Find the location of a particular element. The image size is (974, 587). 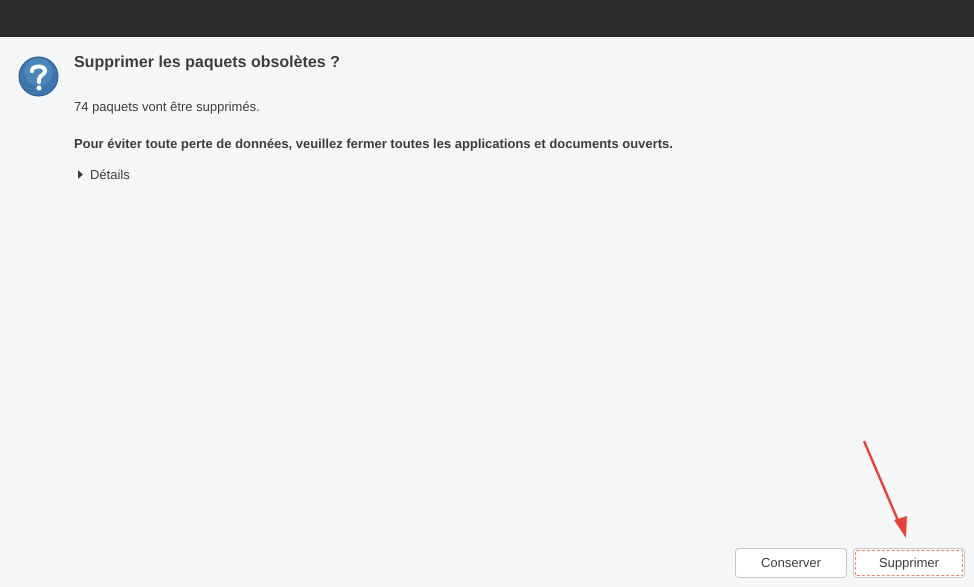

message-text: 74 paquets vont être supprimés. is located at coordinates (167, 107).